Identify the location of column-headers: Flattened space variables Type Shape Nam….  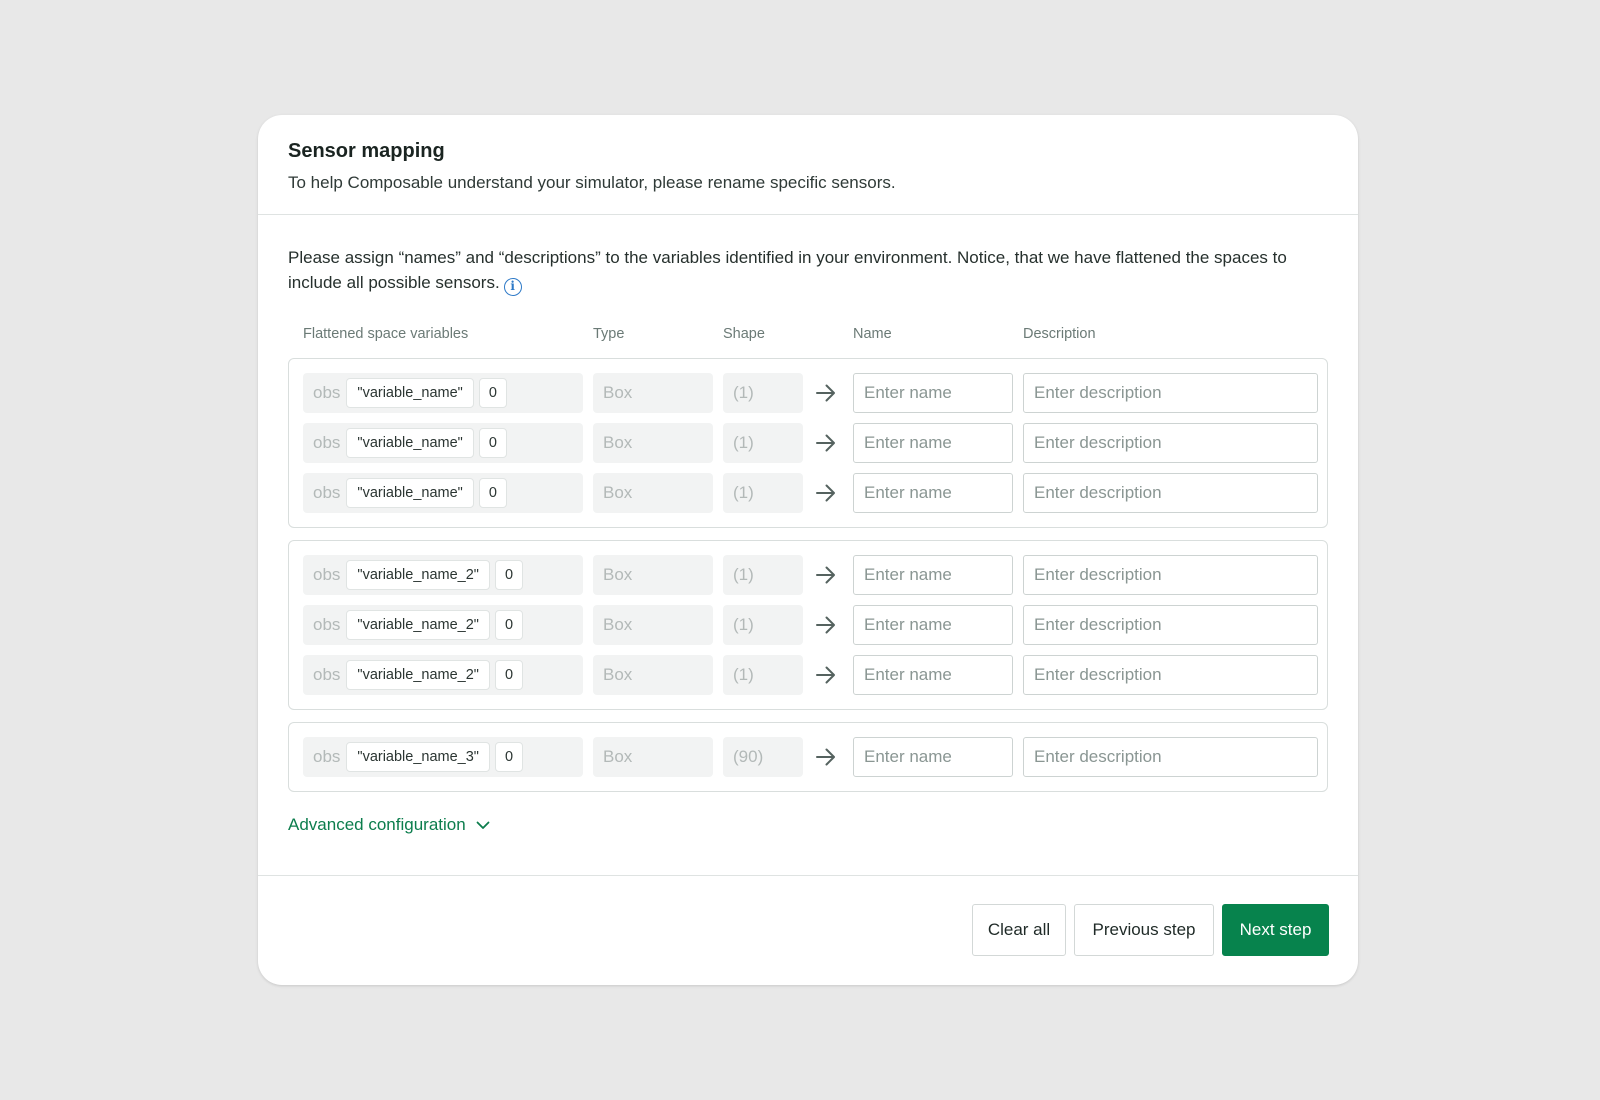
(808, 336).